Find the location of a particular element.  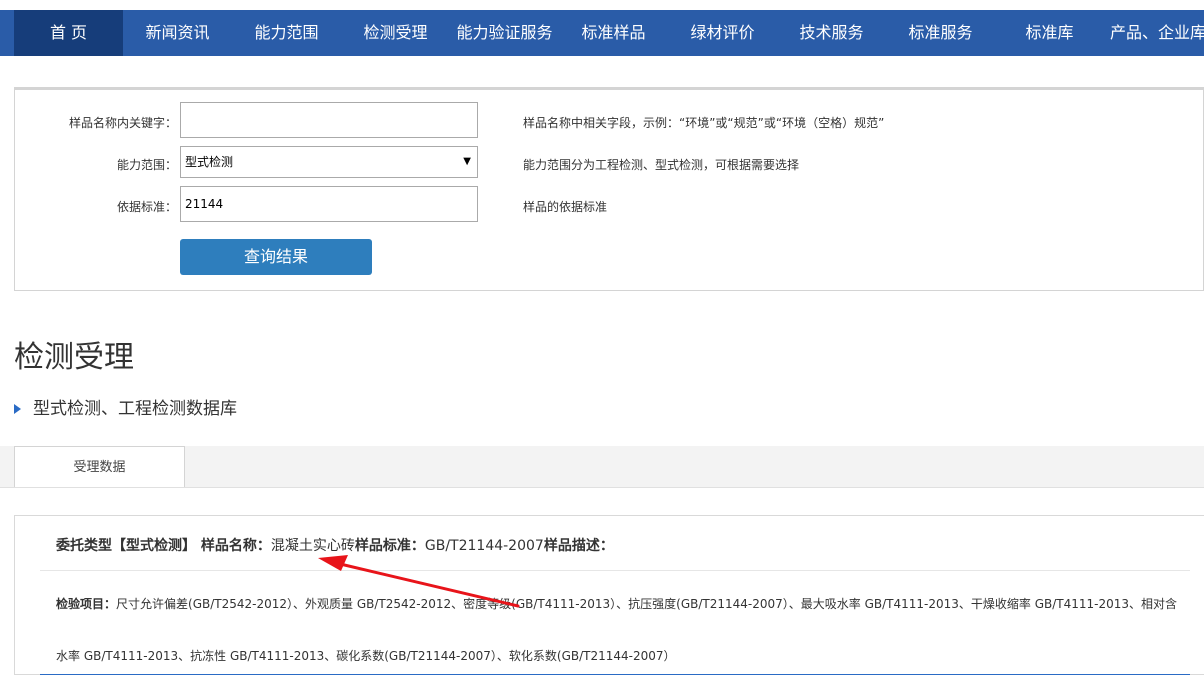

scope-label: 能力范围： is located at coordinates (146, 165).